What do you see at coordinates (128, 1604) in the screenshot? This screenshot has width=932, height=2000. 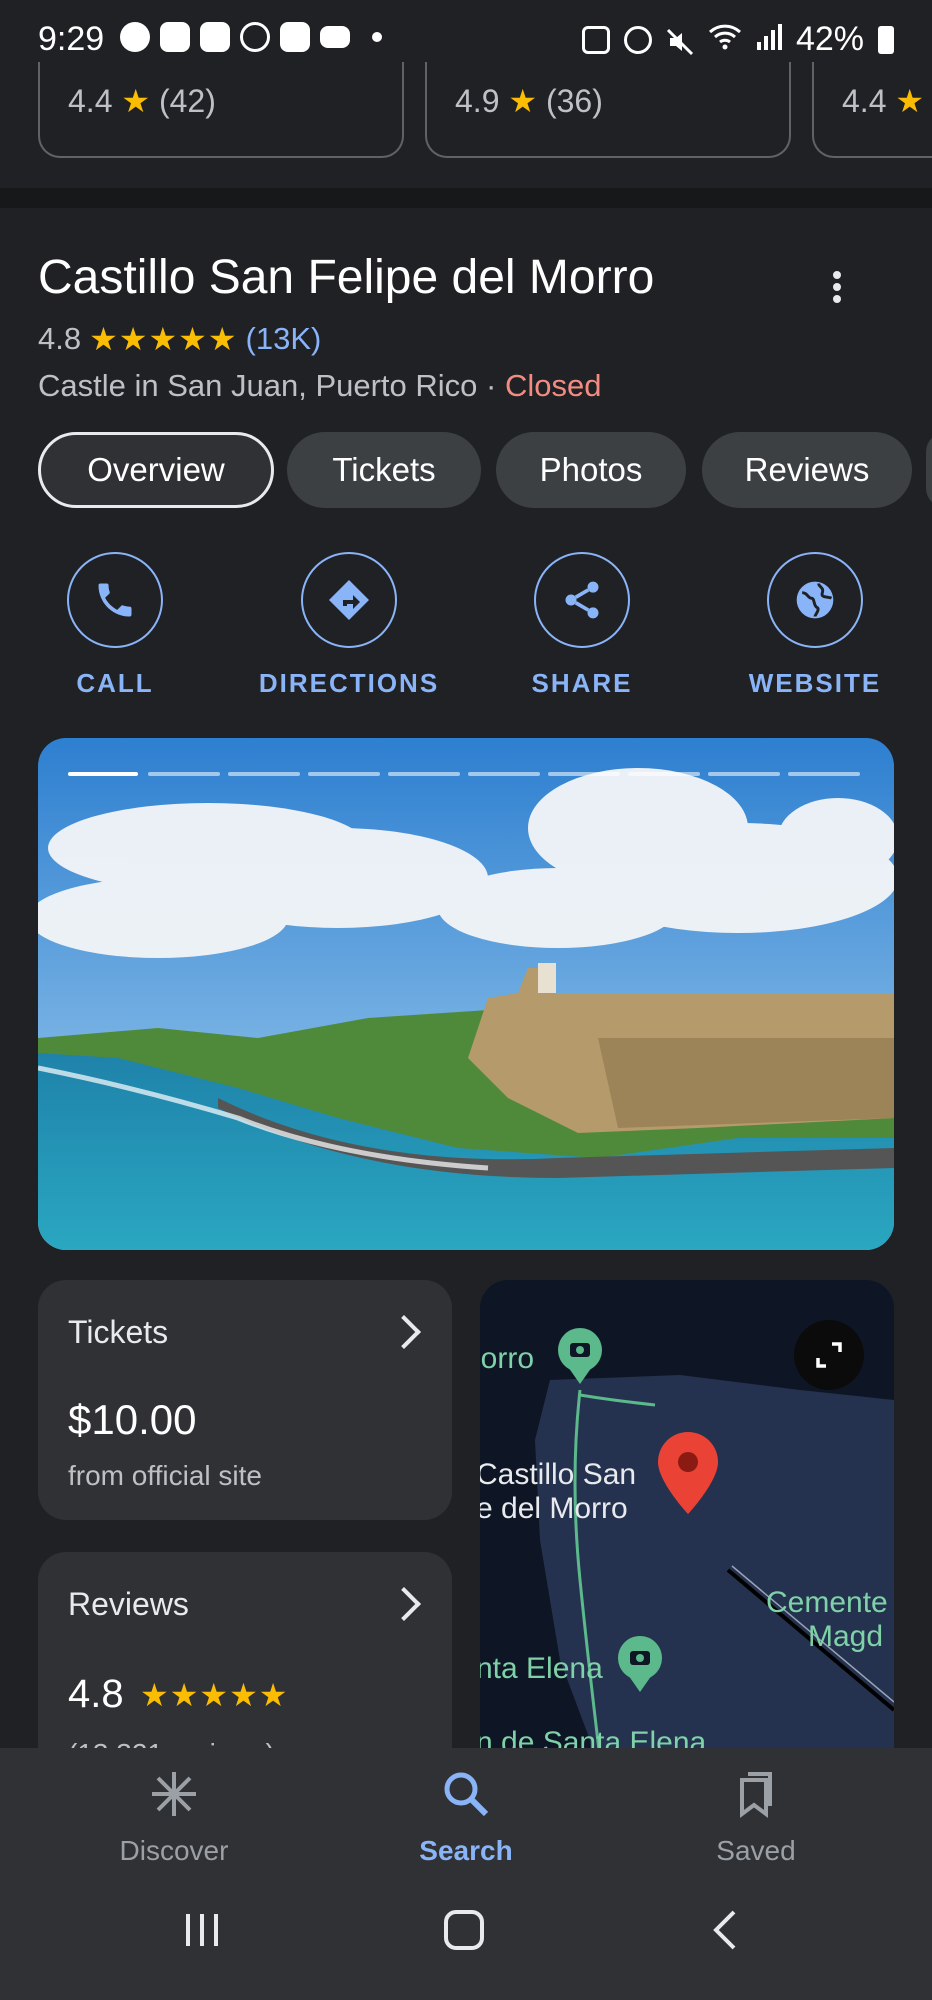 I see `reviews-card-title: Reviews` at bounding box center [128, 1604].